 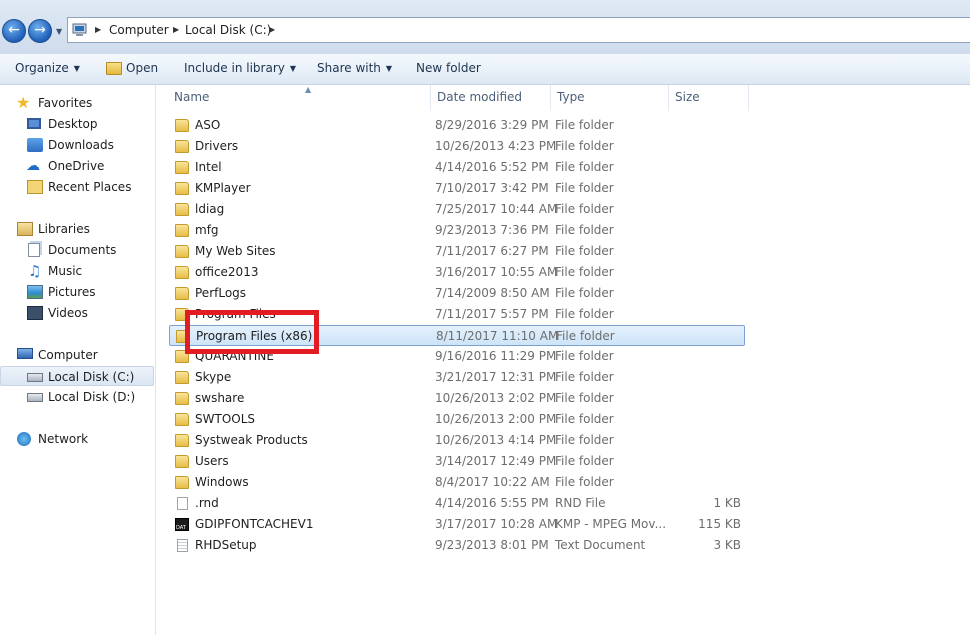 What do you see at coordinates (491, 98) in the screenshot?
I see `column-header-date-modified: Date modified` at bounding box center [491, 98].